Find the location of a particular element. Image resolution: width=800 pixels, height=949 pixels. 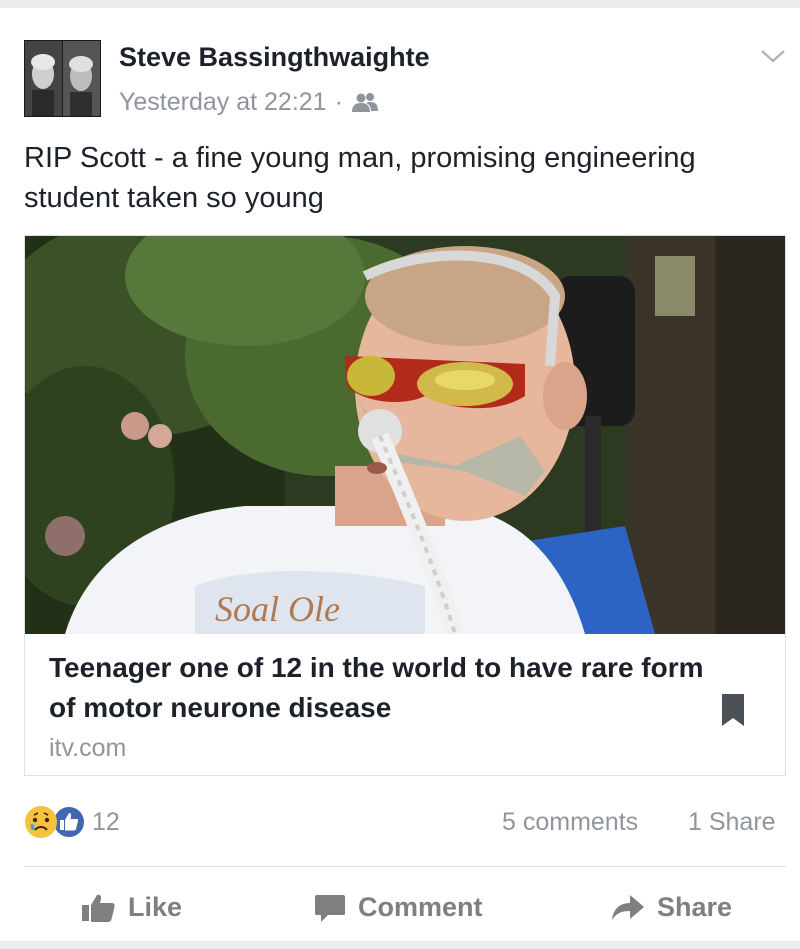

link-domain: itv.com is located at coordinates (88, 748).